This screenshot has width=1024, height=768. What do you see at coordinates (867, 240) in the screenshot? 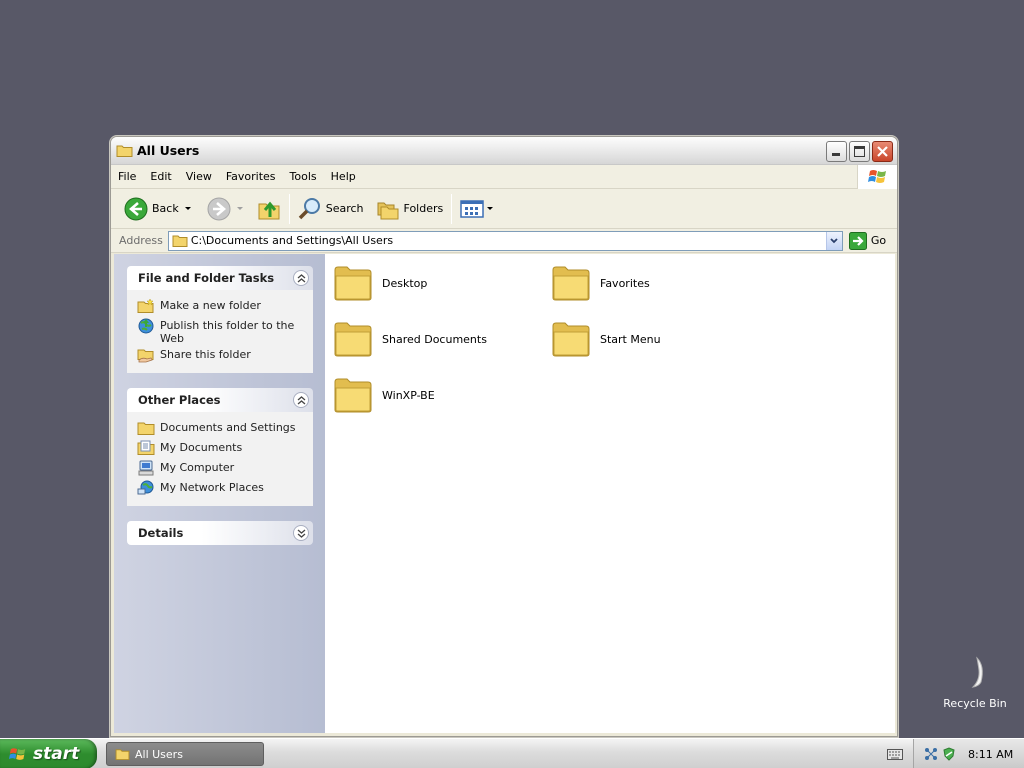
I see `go-button: Go` at bounding box center [867, 240].